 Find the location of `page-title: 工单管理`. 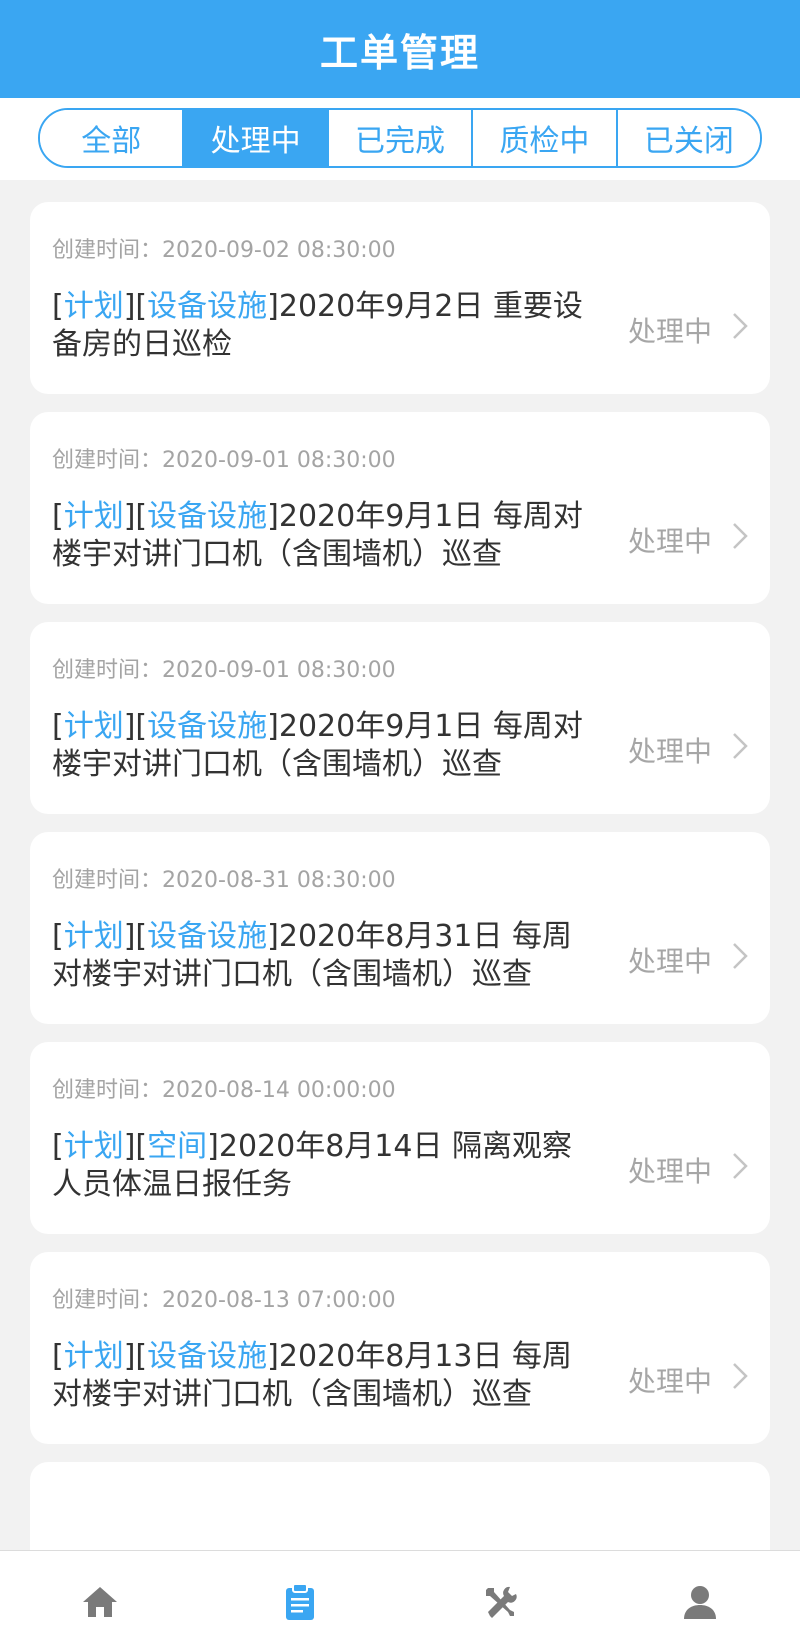

page-title: 工单管理 is located at coordinates (399, 52).